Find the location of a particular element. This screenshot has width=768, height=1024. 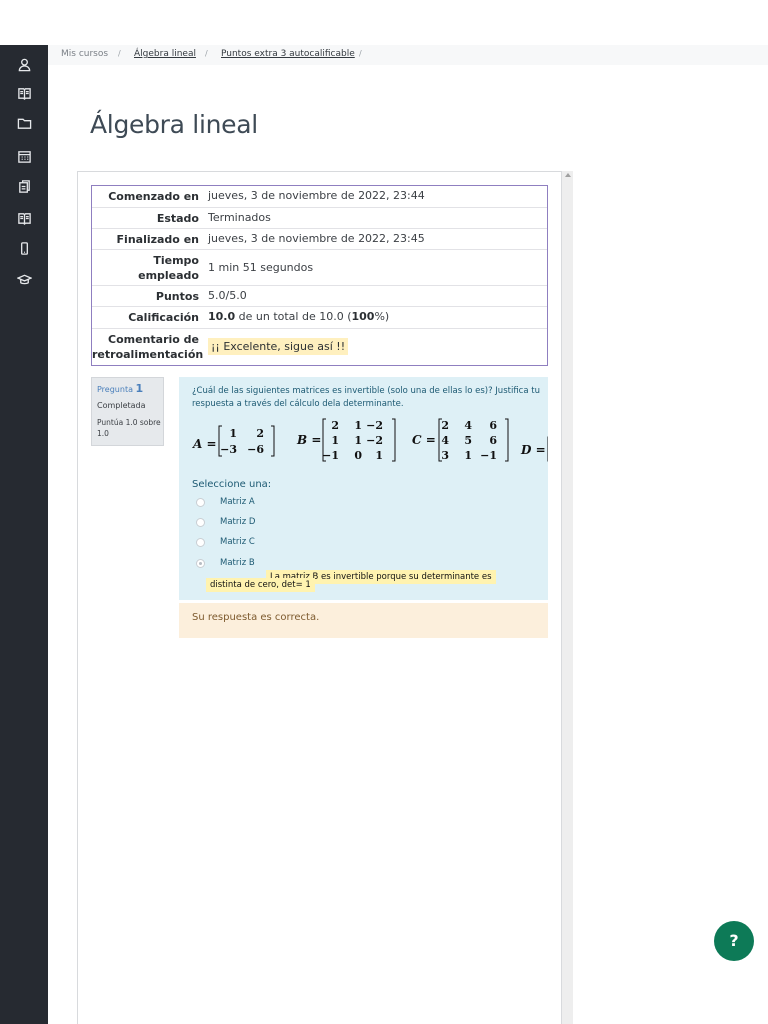

summary-value: 1 min 51 segundos is located at coordinates (261, 267).